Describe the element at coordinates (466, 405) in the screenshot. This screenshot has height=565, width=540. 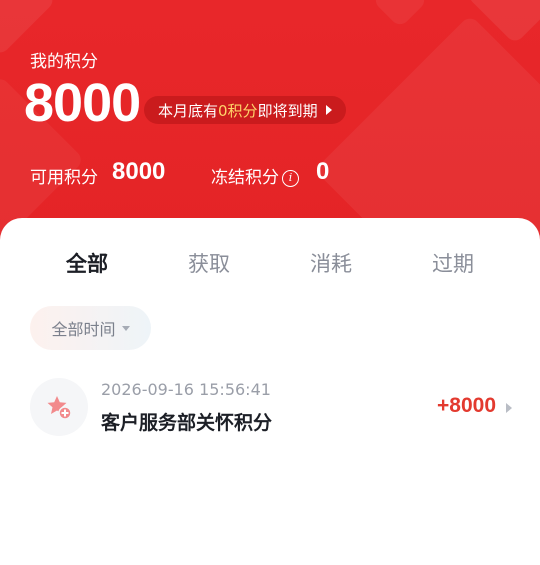
I see `record-amount: +8000` at that location.